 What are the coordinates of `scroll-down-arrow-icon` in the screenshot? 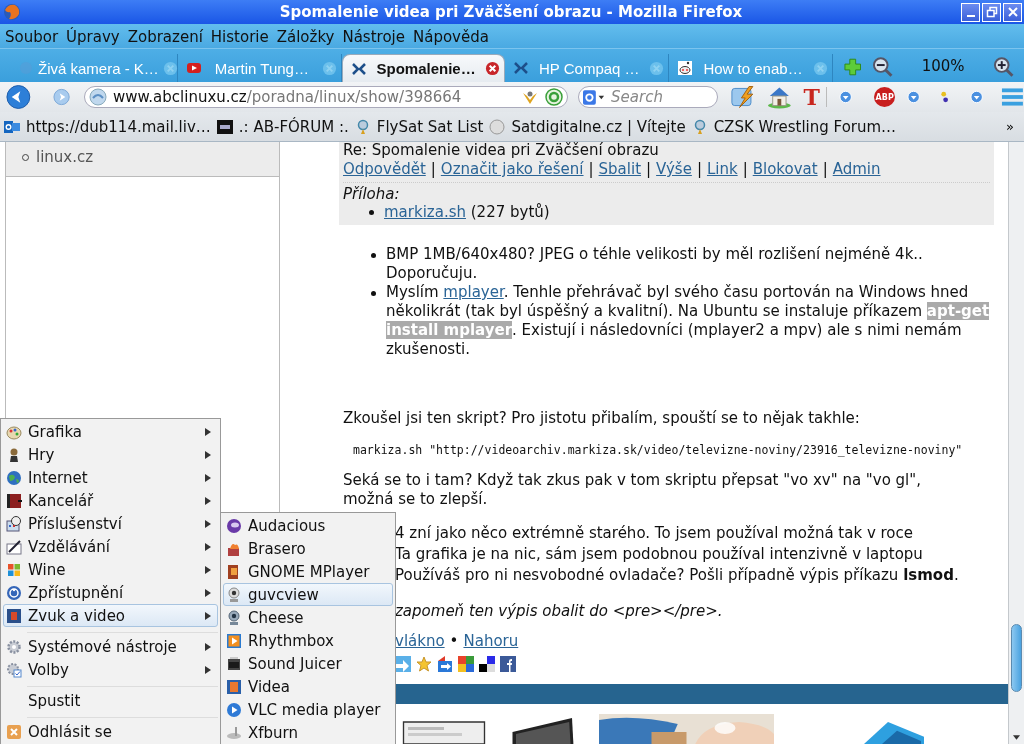 It's located at (1016, 737).